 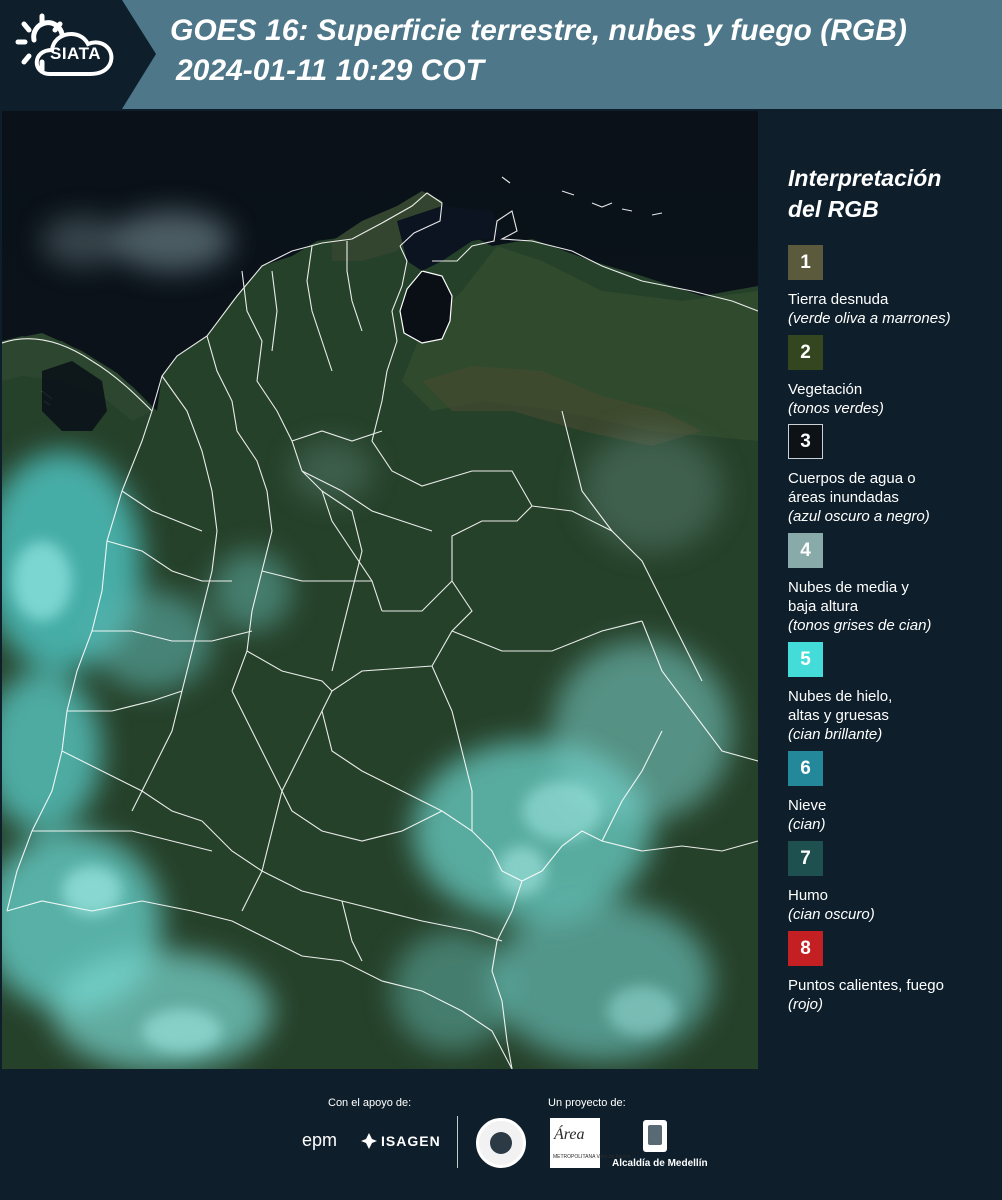 What do you see at coordinates (805, 262) in the screenshot?
I see `swatch-1: 1` at bounding box center [805, 262].